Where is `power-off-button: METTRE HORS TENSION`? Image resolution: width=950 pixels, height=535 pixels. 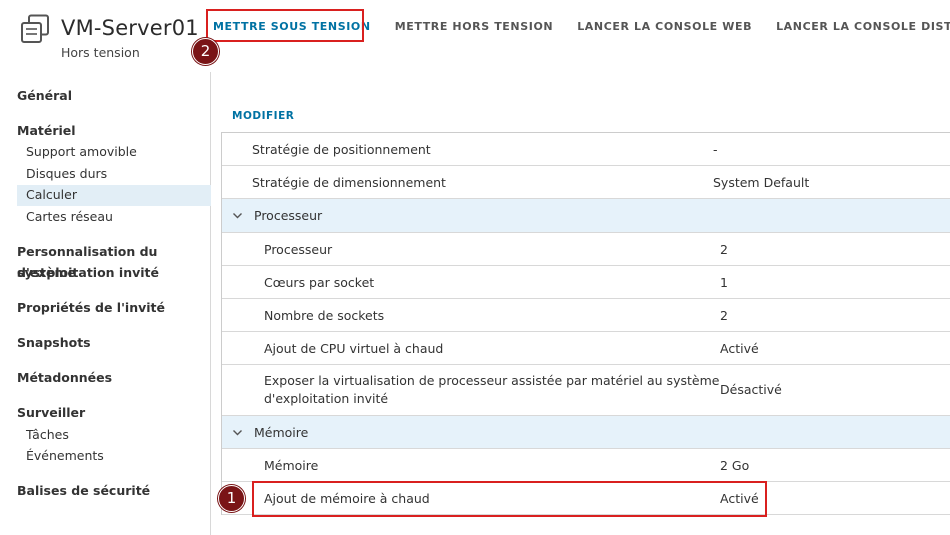 power-off-button: METTRE HORS TENSION is located at coordinates (474, 26).